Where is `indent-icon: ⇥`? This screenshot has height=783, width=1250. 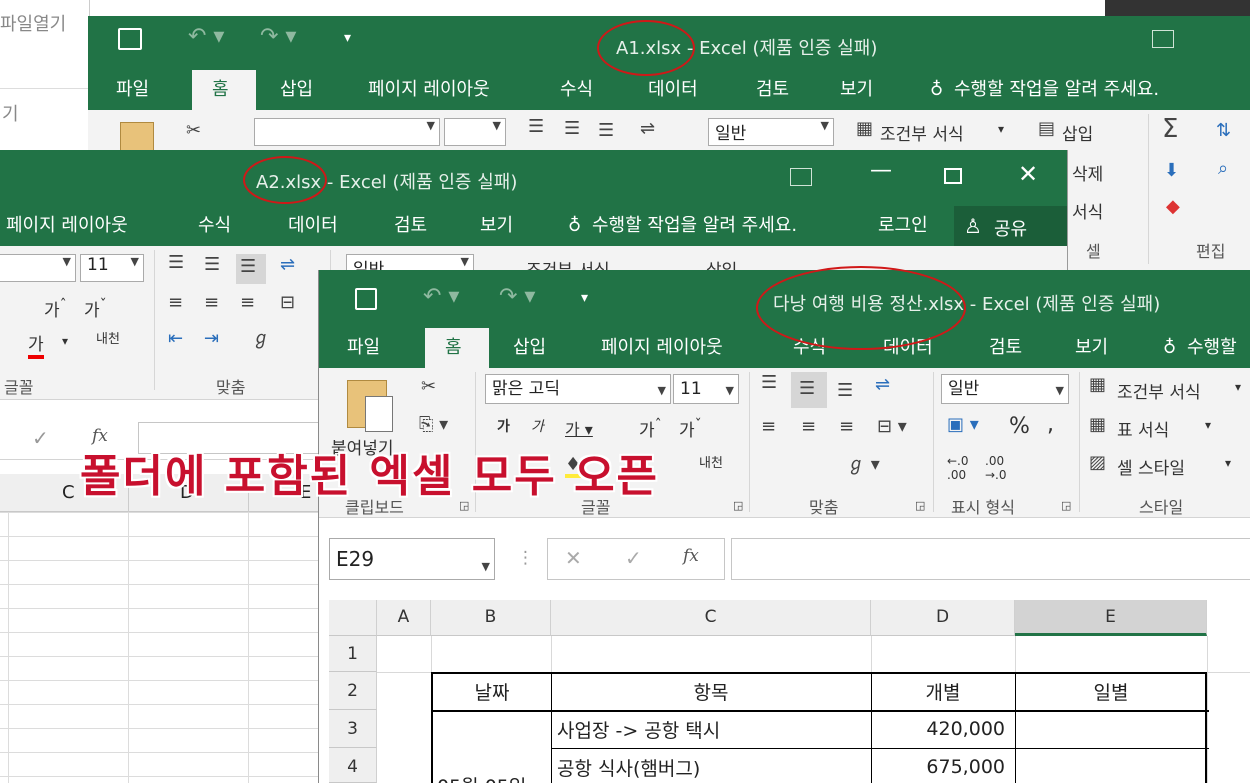
indent-icon: ⇥ is located at coordinates (211, 339).